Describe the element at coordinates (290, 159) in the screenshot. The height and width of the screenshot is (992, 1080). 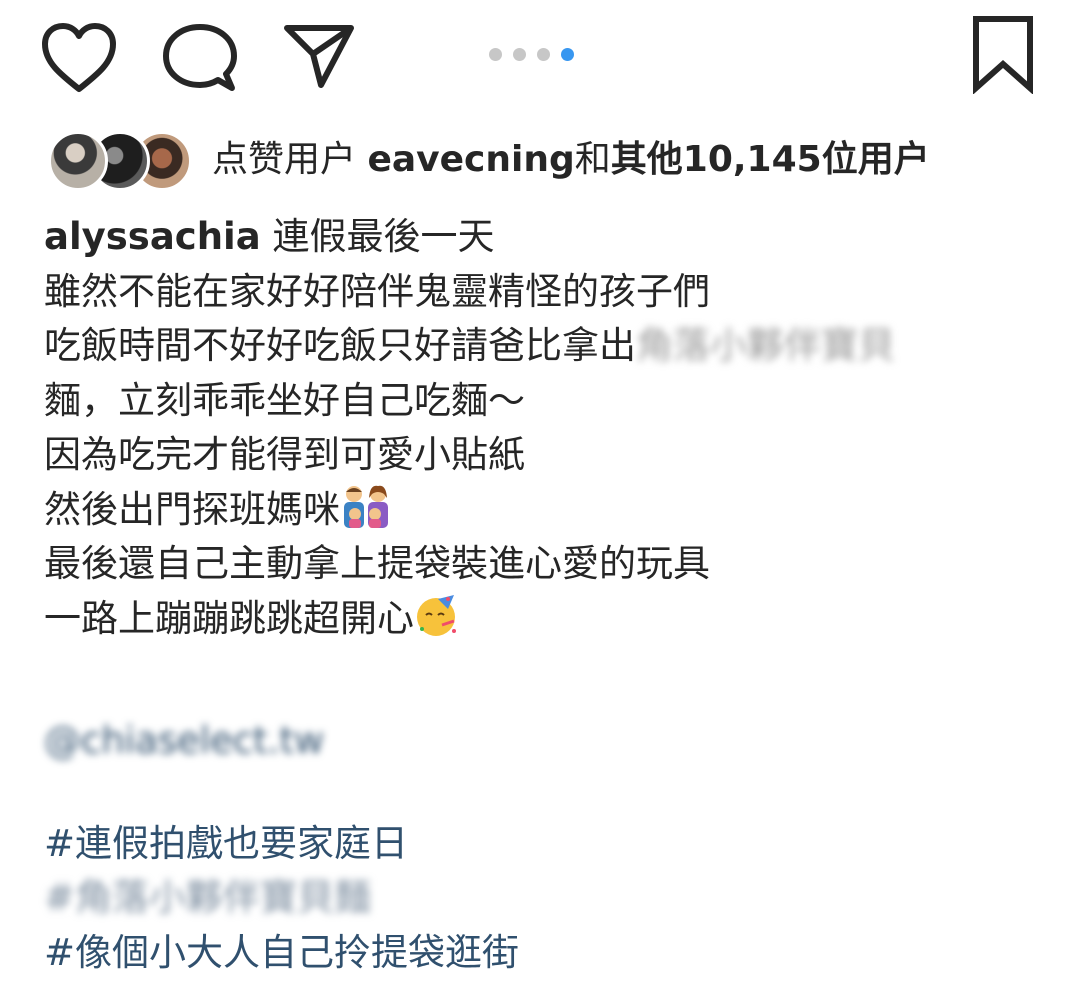
I see `likes-prefix: 点赞用户` at that location.